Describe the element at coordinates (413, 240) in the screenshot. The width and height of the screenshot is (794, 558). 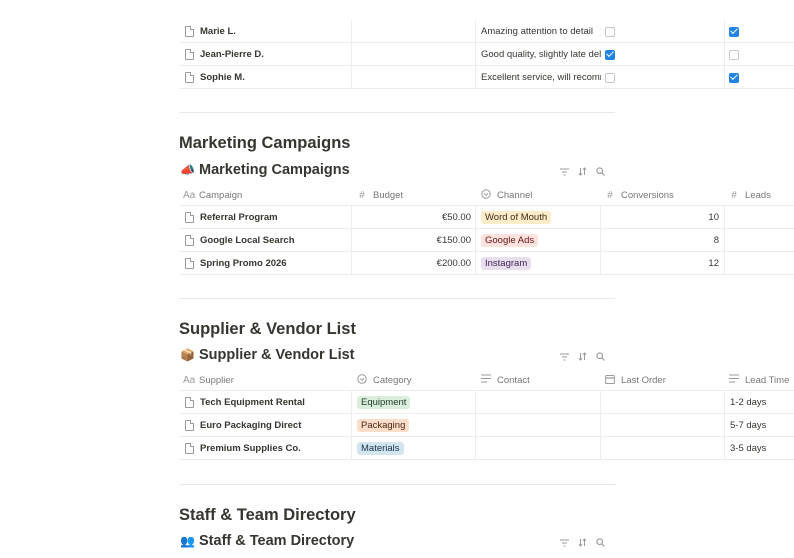
I see `budget-cell: €150.00` at that location.